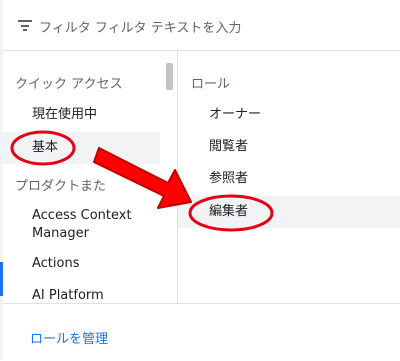 This screenshot has height=361, width=400. I want to click on role-item-browser: 参照者, so click(289, 179).